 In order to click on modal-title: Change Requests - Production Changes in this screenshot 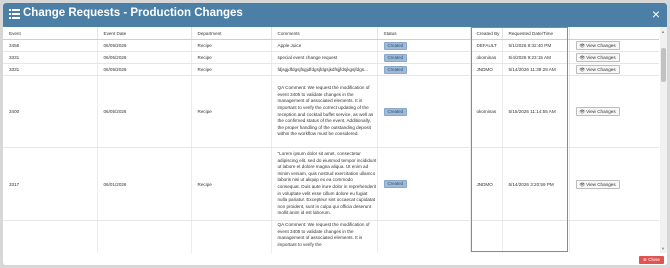, I will do `click(133, 13)`.